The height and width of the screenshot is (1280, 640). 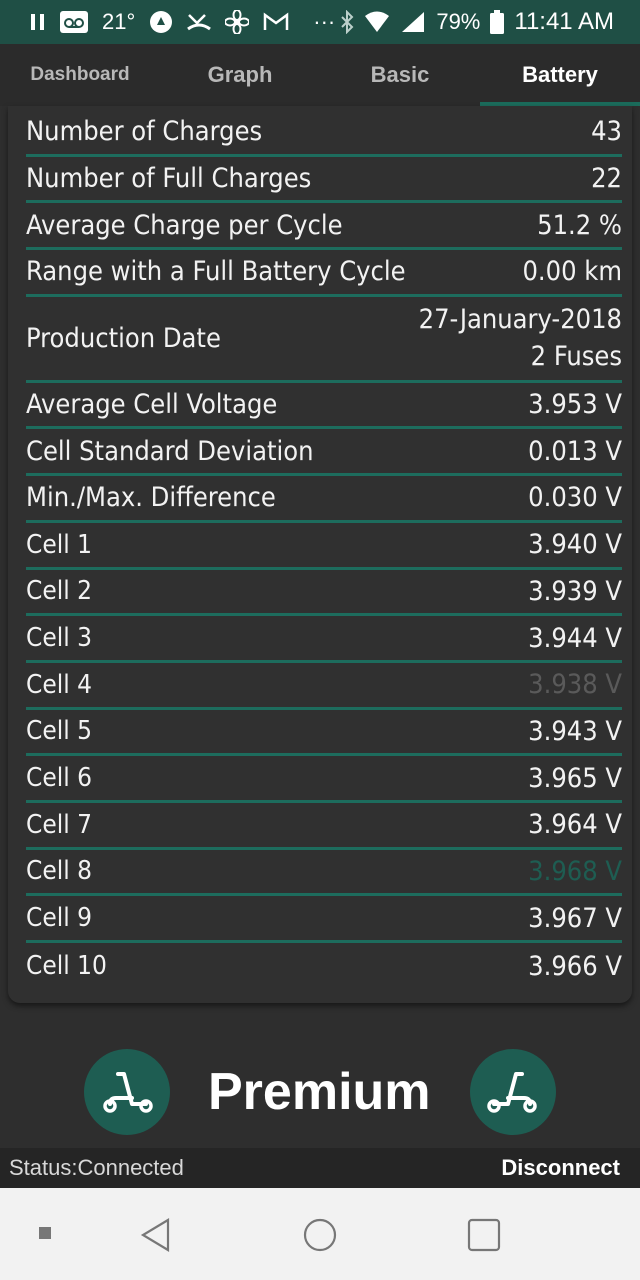 What do you see at coordinates (151, 498) in the screenshot?
I see `row-label: Min./Max. Difference` at bounding box center [151, 498].